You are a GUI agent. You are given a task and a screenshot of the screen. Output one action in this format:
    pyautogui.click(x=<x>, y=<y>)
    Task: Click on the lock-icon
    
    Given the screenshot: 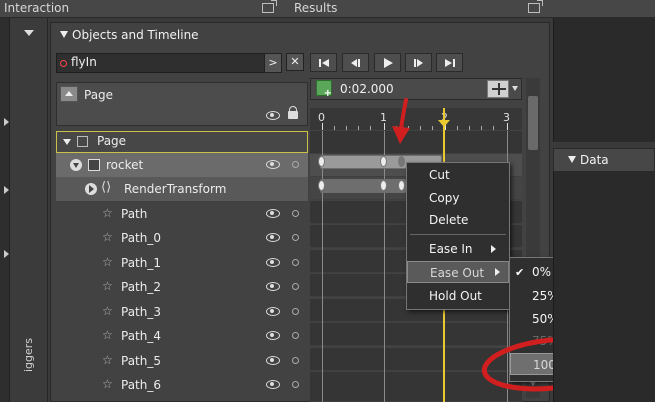 What is the action you would take?
    pyautogui.click(x=293, y=112)
    